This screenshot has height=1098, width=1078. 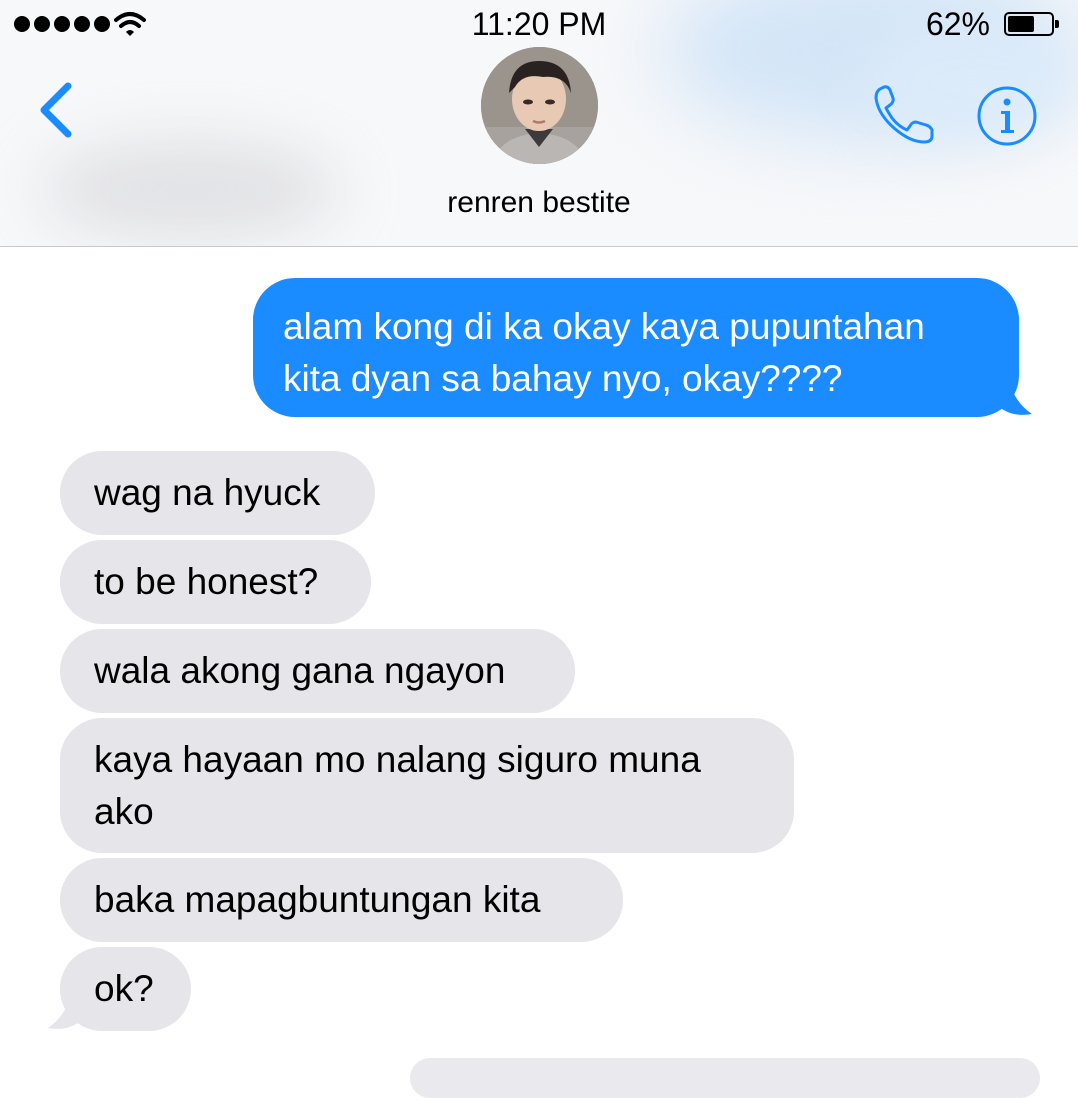 I want to click on received-message-bubble: baka mapagbuntungan kita, so click(x=341, y=900).